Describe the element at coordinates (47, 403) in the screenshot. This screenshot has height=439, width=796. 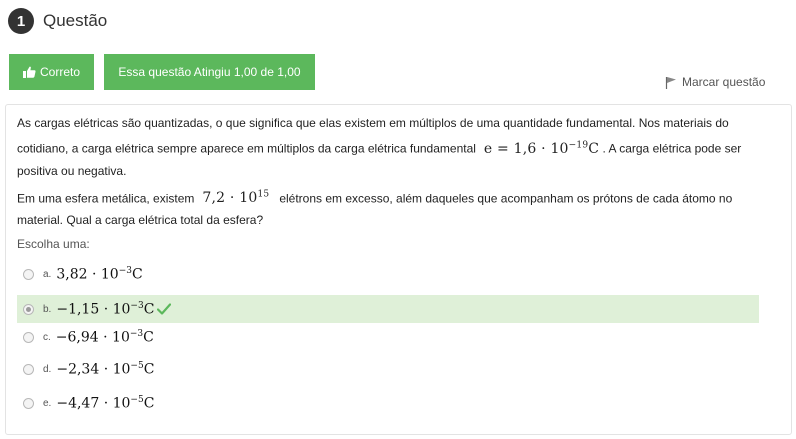
I see `answer-letter: e.` at that location.